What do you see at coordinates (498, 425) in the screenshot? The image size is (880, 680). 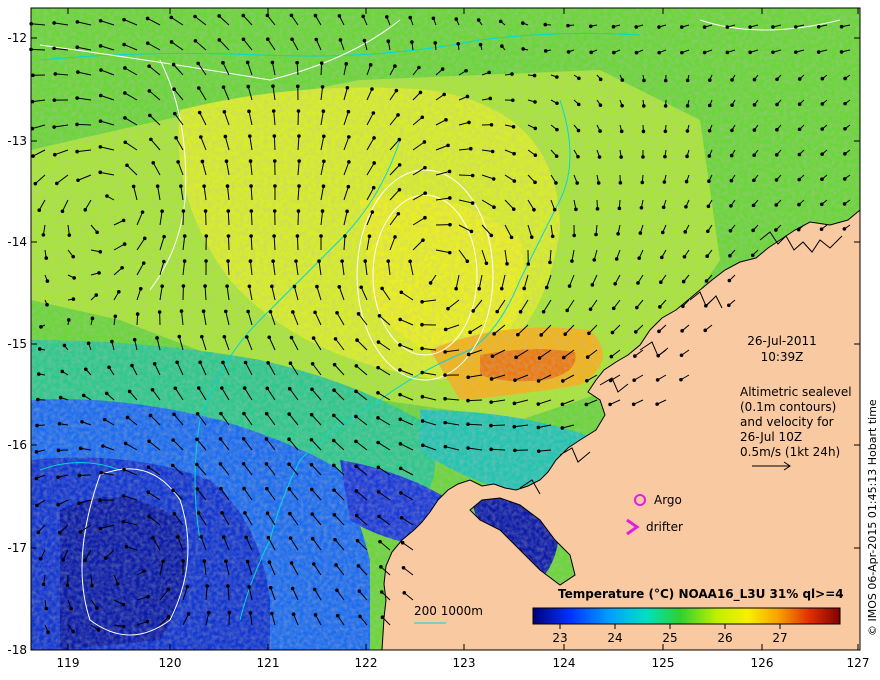 I see `velocity-arrow` at bounding box center [498, 425].